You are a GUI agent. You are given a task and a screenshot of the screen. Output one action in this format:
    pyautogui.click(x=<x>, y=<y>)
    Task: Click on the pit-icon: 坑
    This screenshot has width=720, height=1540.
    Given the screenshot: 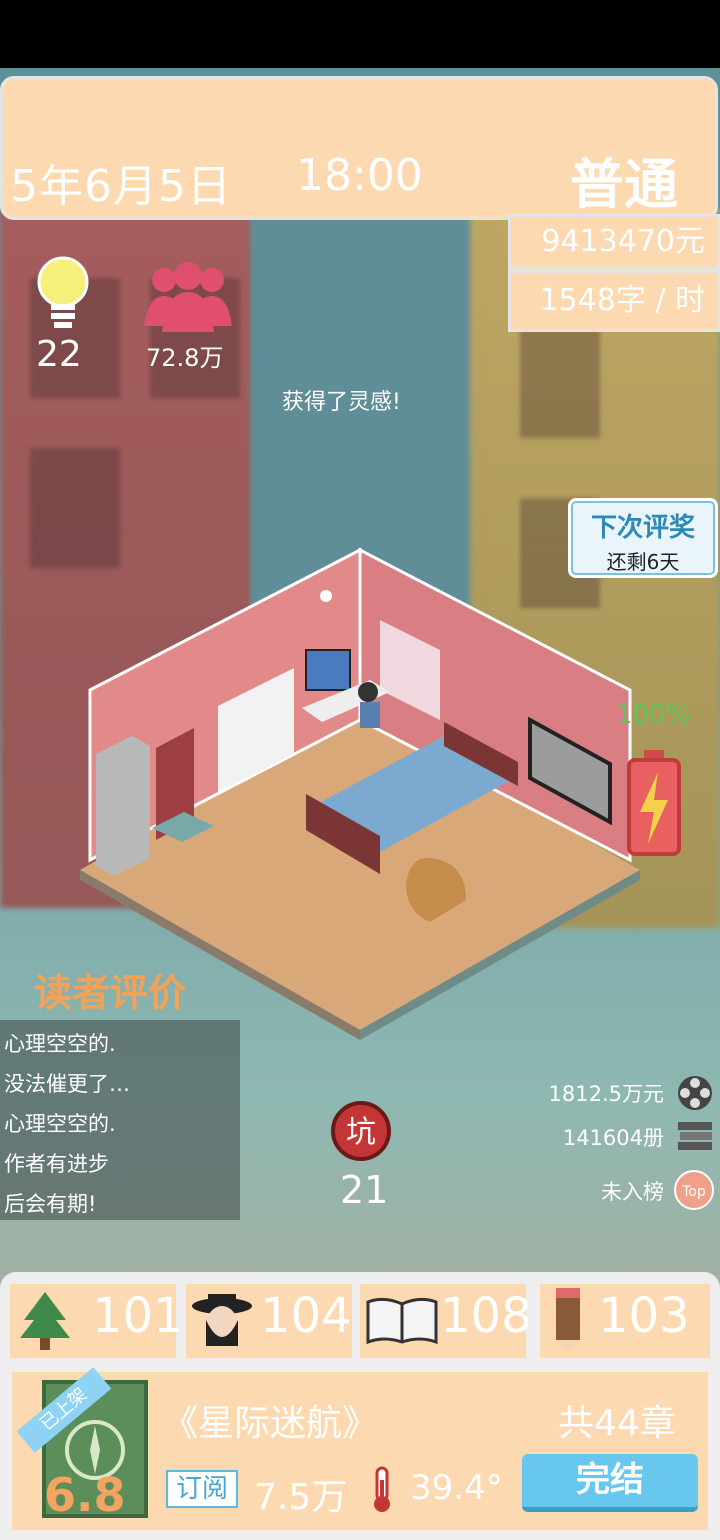 What is the action you would take?
    pyautogui.click(x=361, y=1131)
    